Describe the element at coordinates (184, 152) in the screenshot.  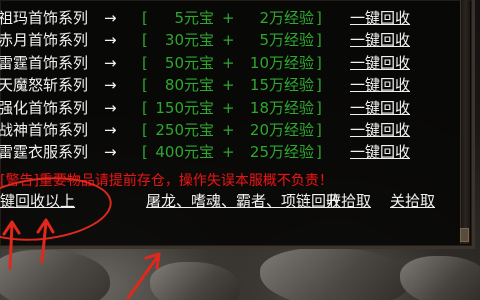
I see `ingot-reward: 400元宝` at that location.